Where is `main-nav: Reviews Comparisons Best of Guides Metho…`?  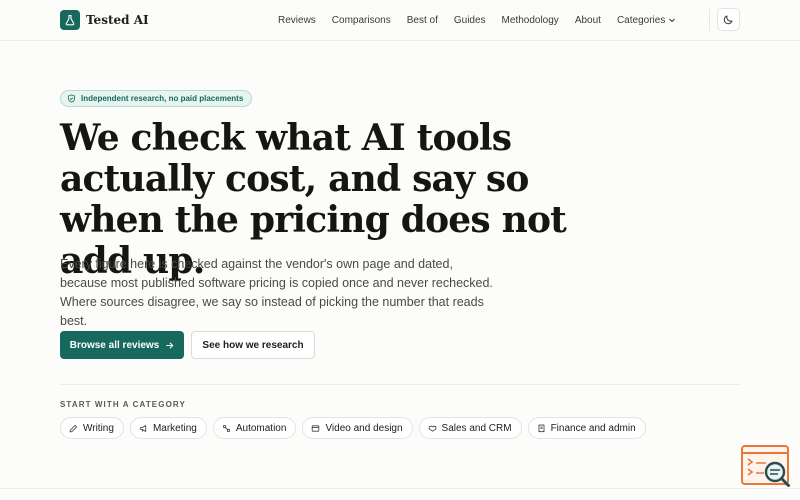 main-nav: Reviews Comparisons Best of Guides Metho… is located at coordinates (477, 20).